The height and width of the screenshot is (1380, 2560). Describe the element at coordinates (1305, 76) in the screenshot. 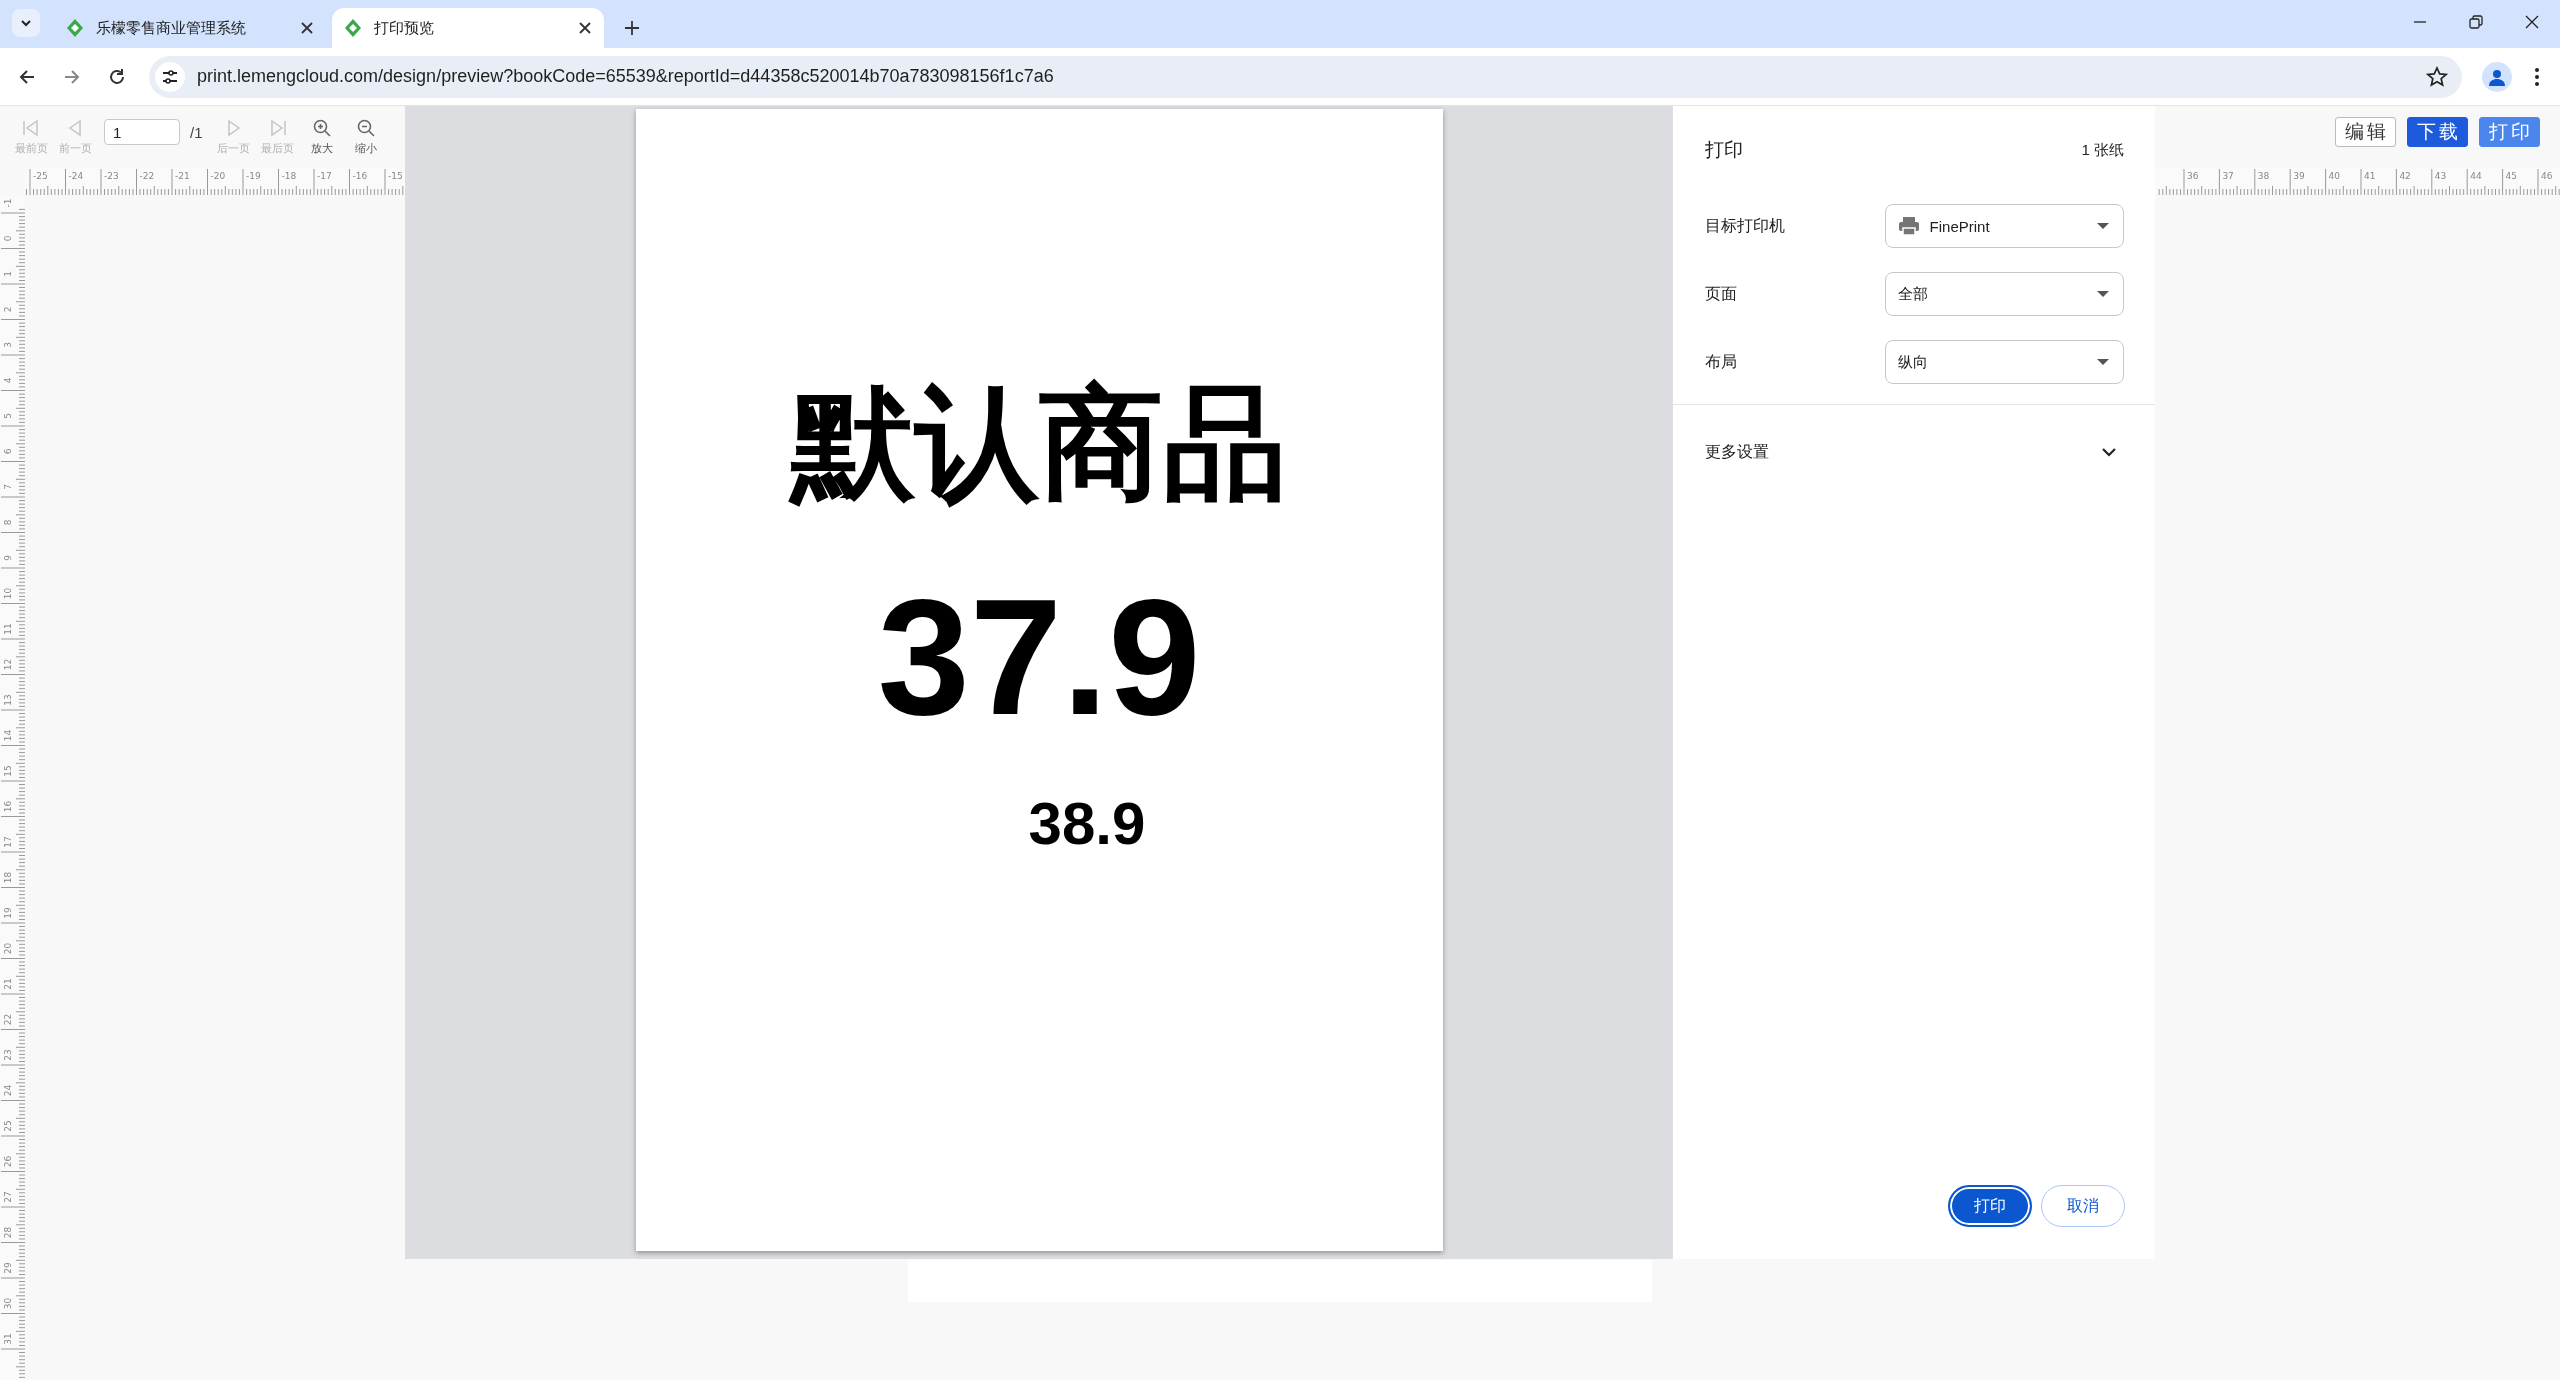

I see `address-field: print.lemengcloud.com/design/preview?bookCode=65539&reportId=d44358c520014b70a783098156f1c7a6` at that location.